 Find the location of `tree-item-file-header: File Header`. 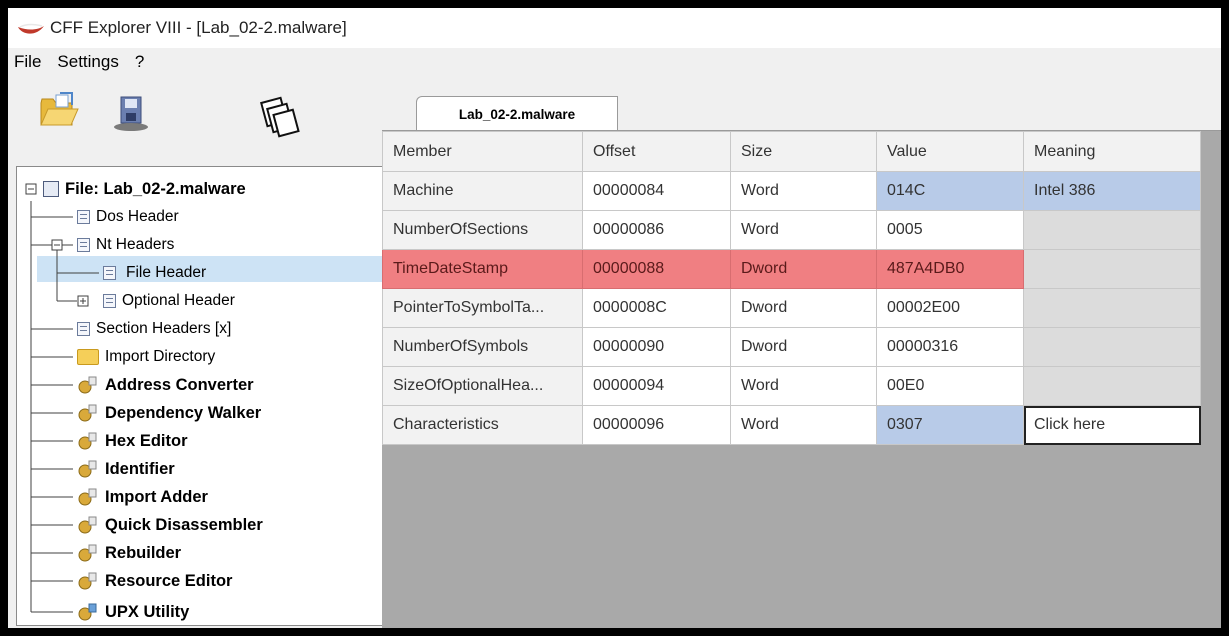

tree-item-file-header: File Header is located at coordinates (157, 273).